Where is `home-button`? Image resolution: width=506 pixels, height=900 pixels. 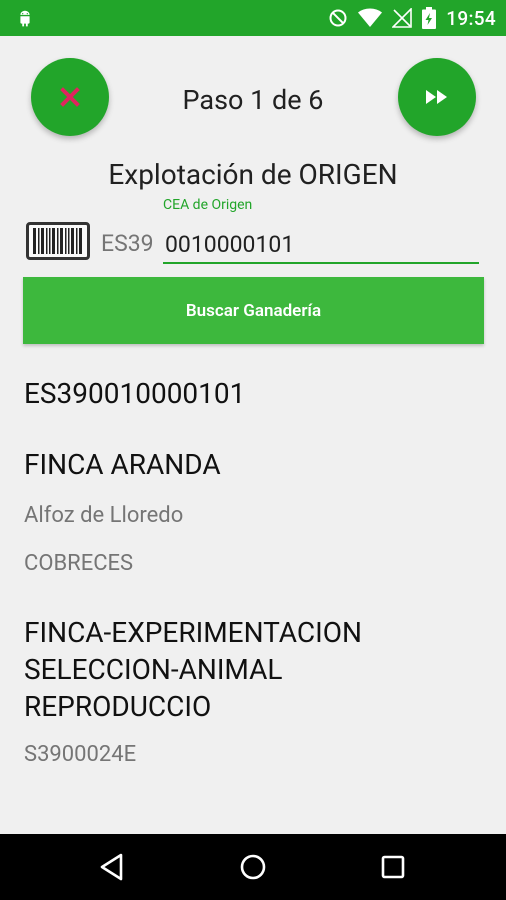
home-button is located at coordinates (253, 867).